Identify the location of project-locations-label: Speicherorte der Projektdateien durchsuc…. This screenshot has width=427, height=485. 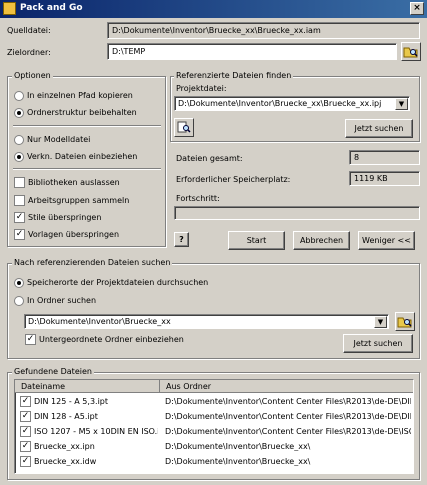
(118, 282).